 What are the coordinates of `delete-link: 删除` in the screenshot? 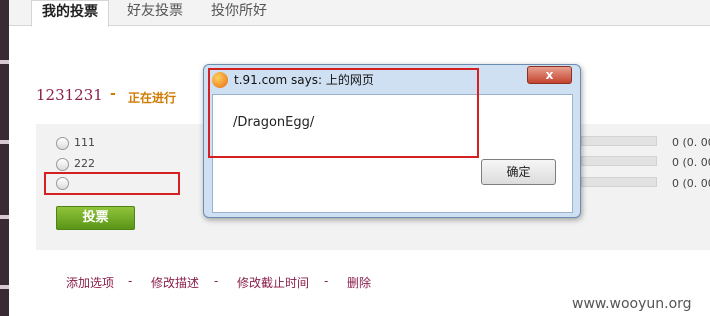 It's located at (359, 282).